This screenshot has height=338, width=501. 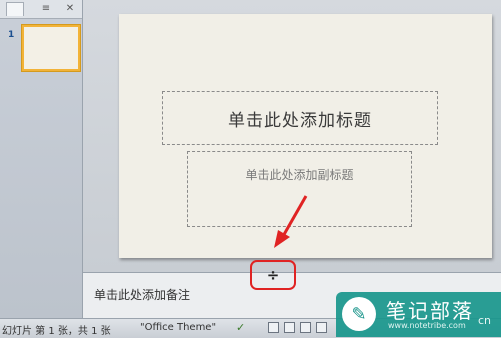 What do you see at coordinates (15, 9) in the screenshot?
I see `tab-slides` at bounding box center [15, 9].